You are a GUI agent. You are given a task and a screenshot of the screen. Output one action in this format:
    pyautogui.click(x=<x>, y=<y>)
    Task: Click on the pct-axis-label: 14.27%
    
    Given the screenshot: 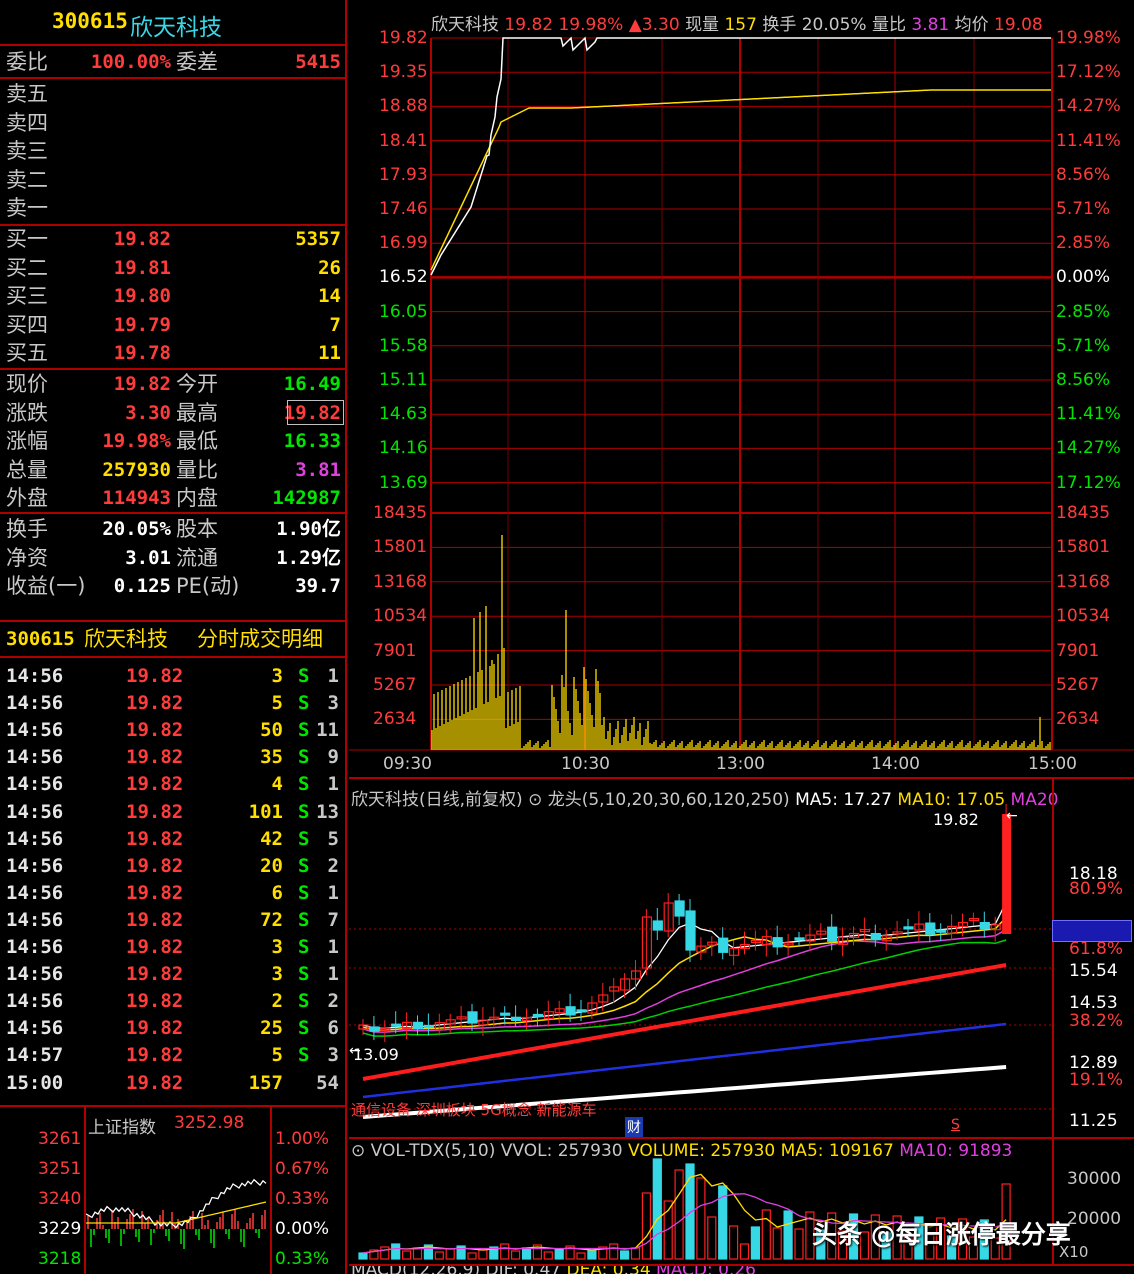 What is the action you would take?
    pyautogui.click(x=1088, y=448)
    